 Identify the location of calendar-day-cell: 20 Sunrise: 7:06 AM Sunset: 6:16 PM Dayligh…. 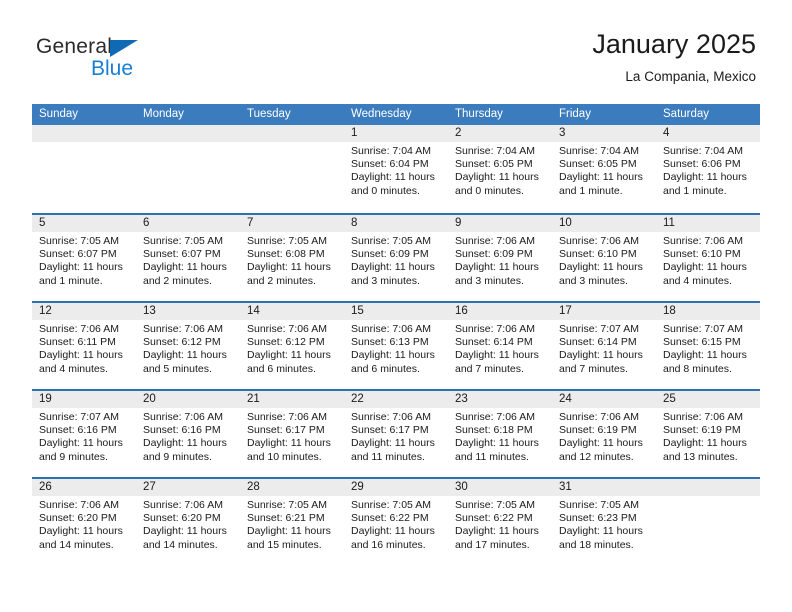
(188, 434).